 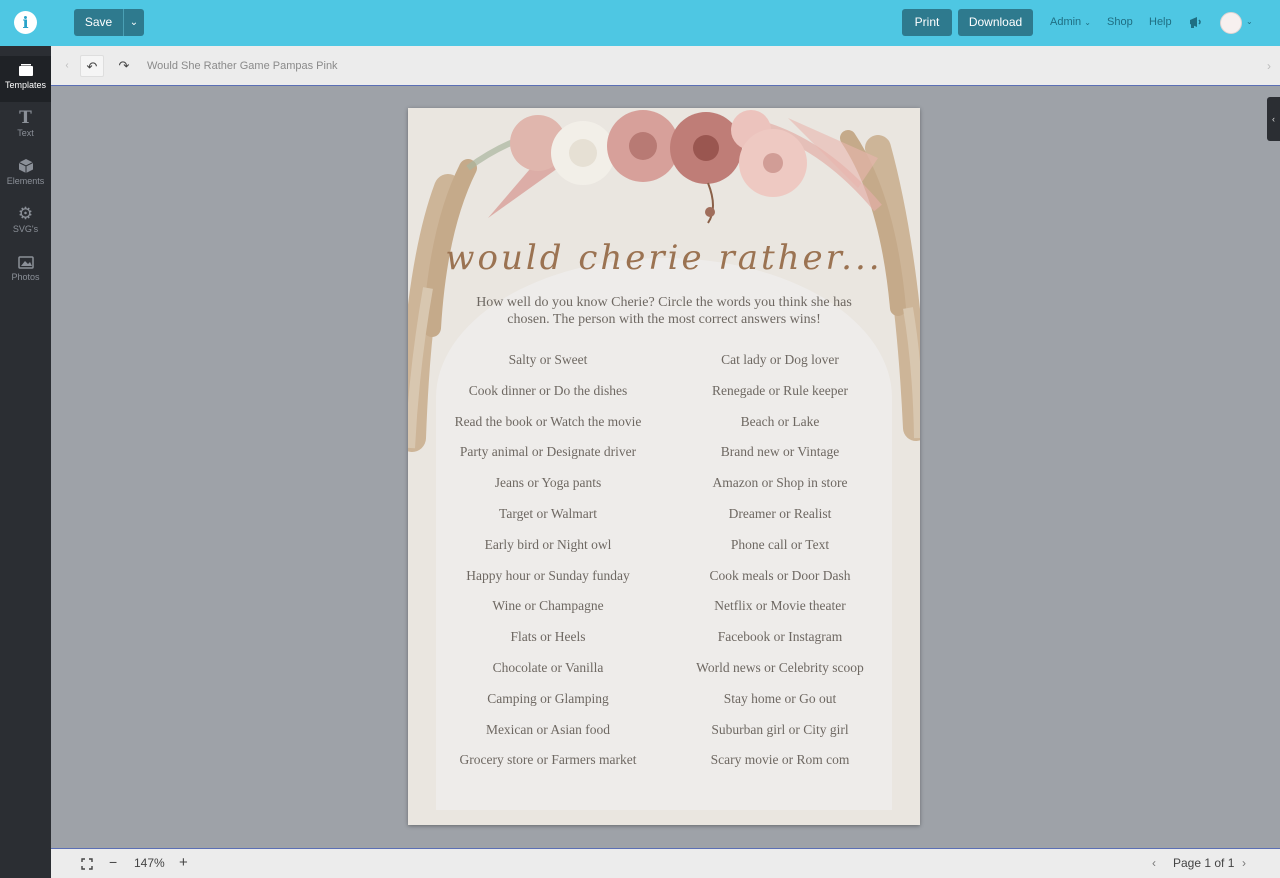 What do you see at coordinates (665, 863) in the screenshot?
I see `bottom-bar: − 147% + ‹ Page 1 of 1 ›` at bounding box center [665, 863].